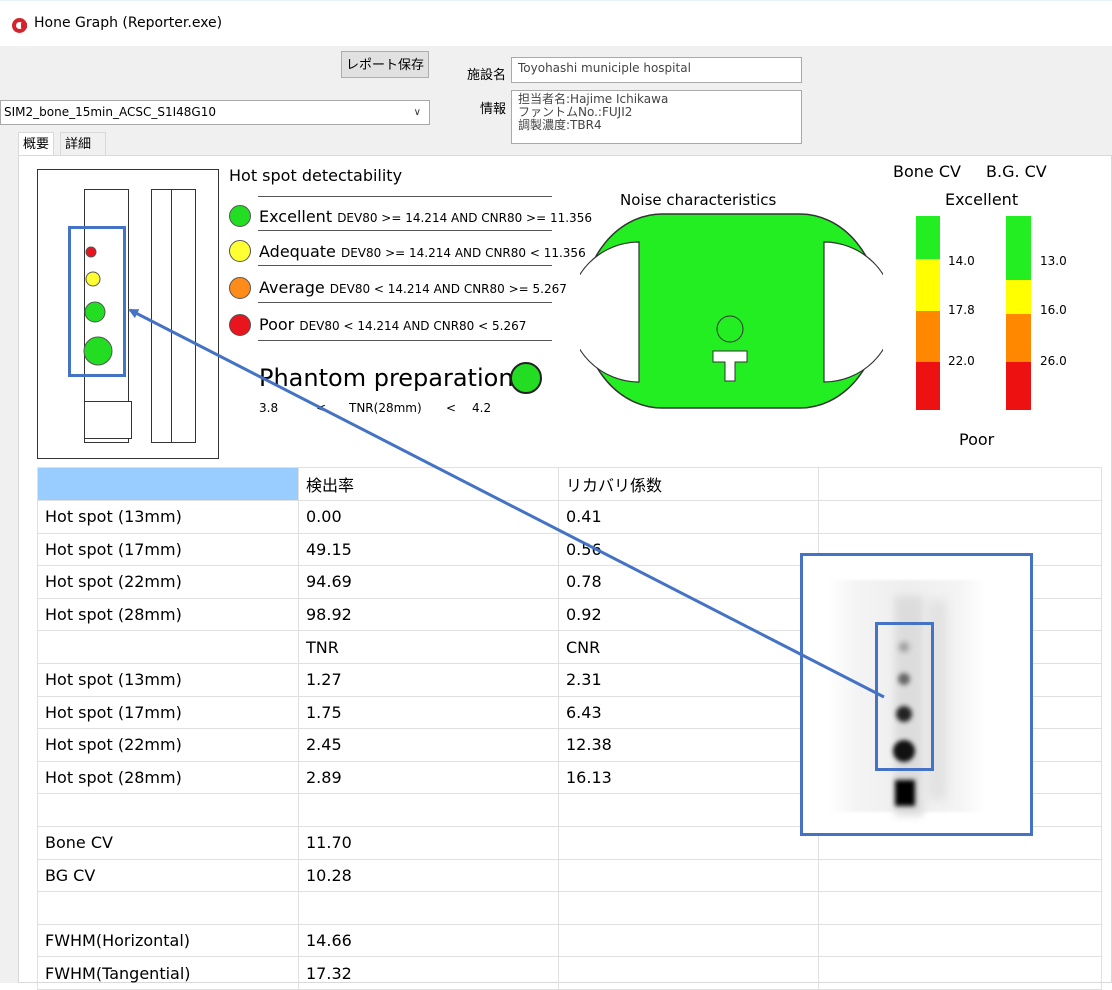 The image size is (1112, 990). Describe the element at coordinates (688, 549) in the screenshot. I see `table-cell: 0.56` at that location.